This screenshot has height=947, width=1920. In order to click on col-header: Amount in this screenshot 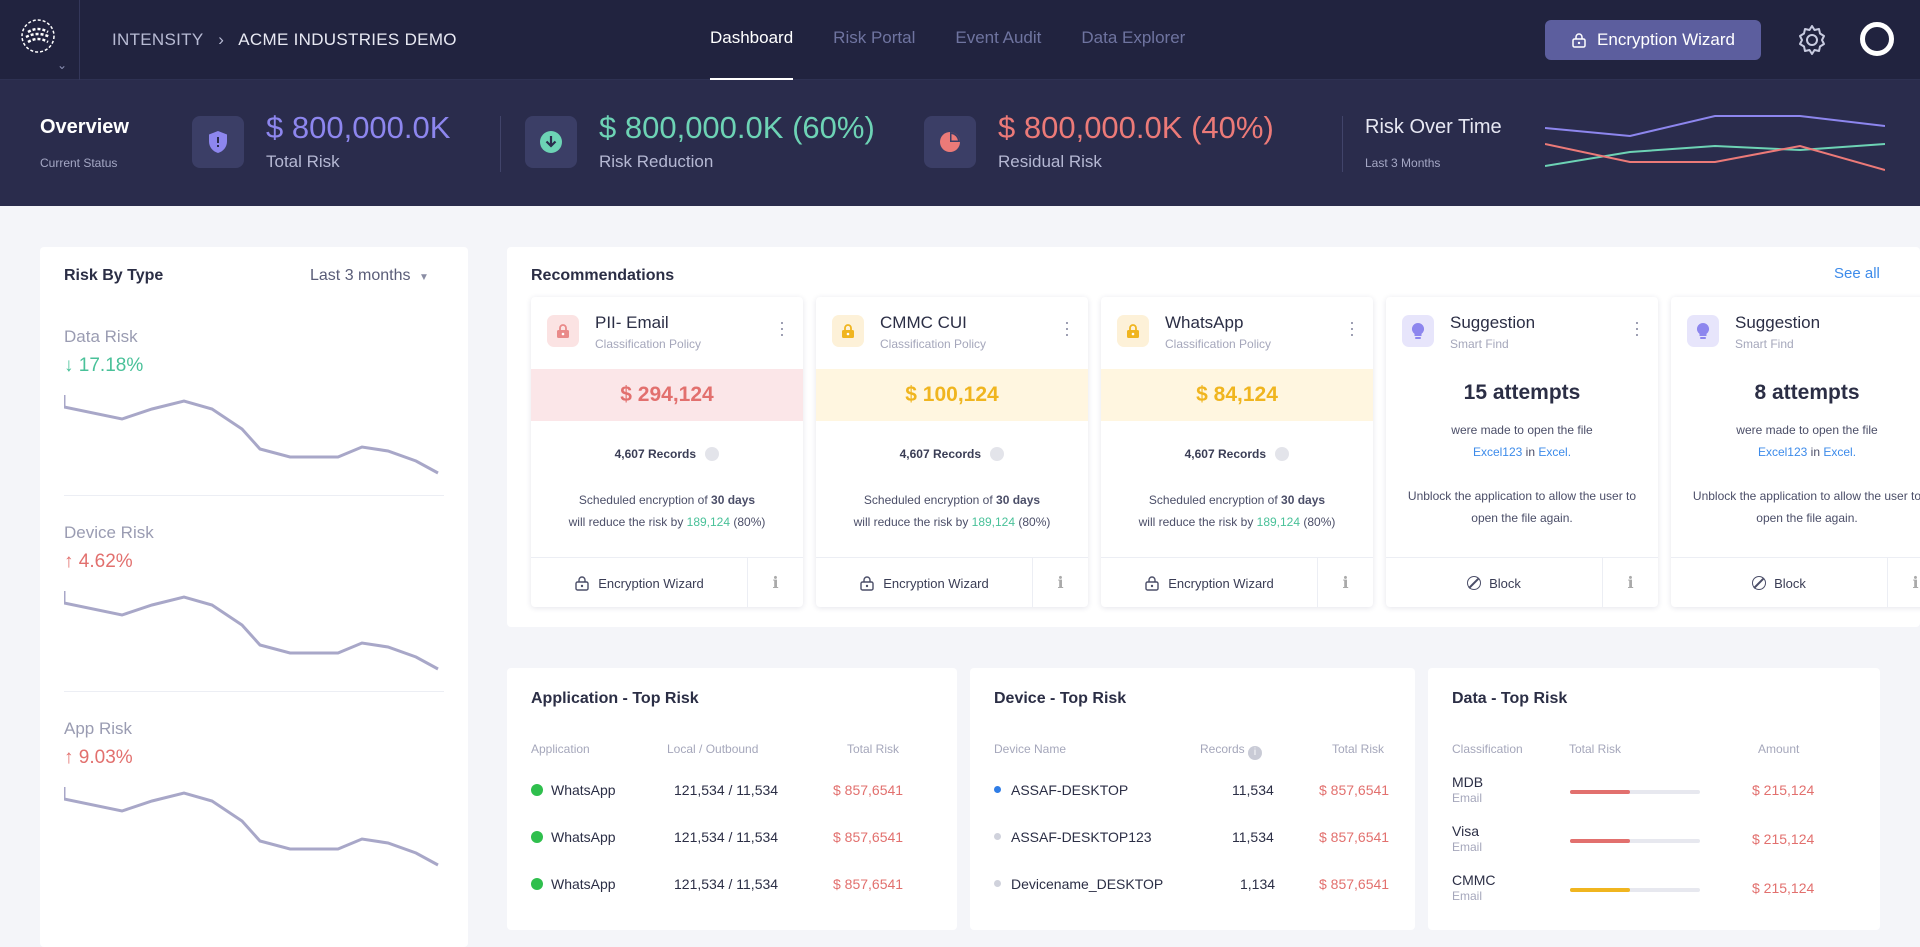, I will do `click(1779, 749)`.